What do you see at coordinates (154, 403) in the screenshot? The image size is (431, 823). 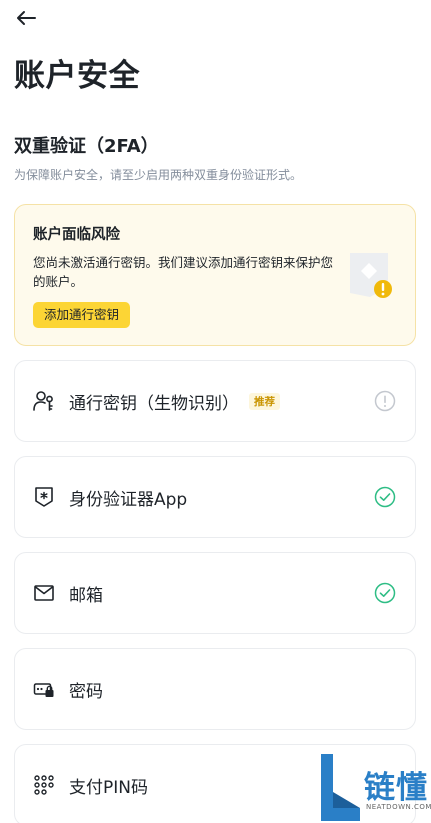 I see `option-passkey-label: 通行密钥（生物识别）` at bounding box center [154, 403].